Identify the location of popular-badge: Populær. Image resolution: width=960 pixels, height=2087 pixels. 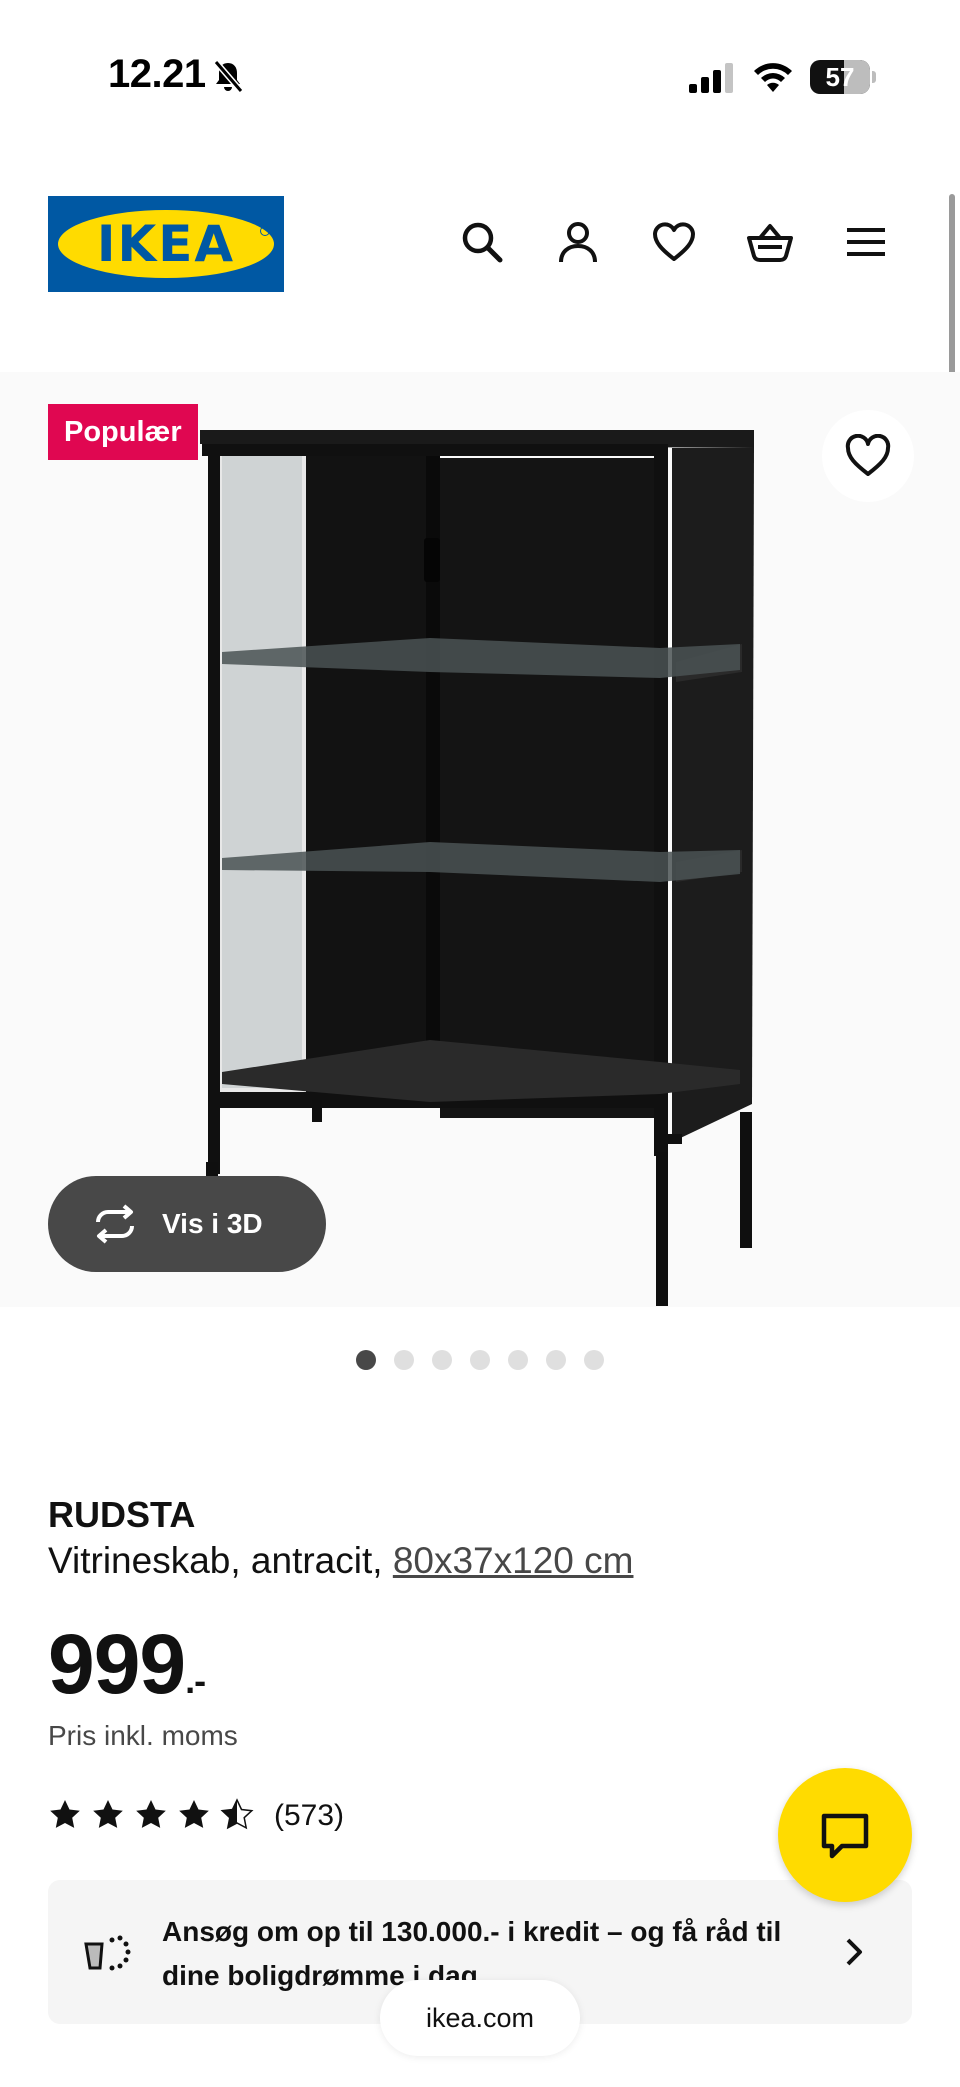
(123, 432).